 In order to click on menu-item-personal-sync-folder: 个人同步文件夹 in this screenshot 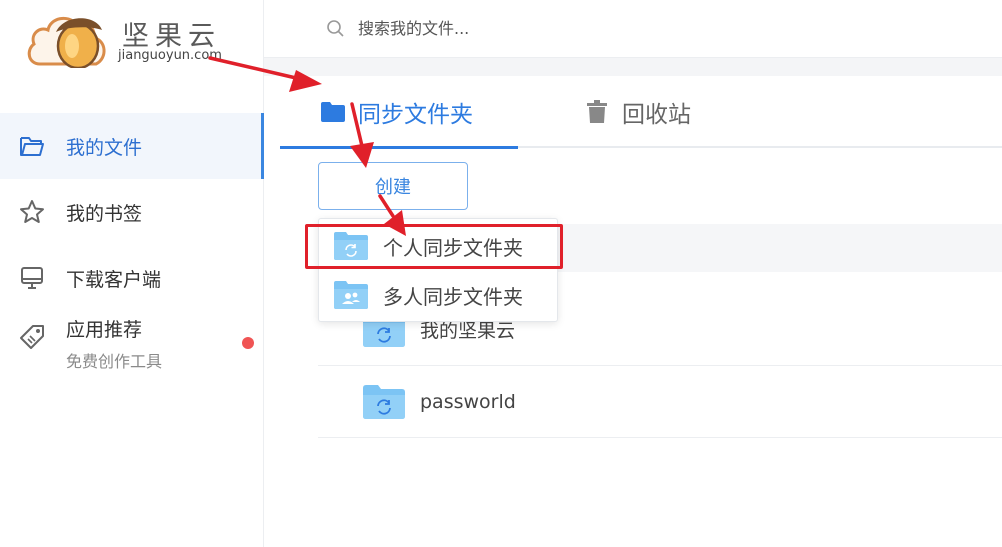, I will do `click(439, 246)`.